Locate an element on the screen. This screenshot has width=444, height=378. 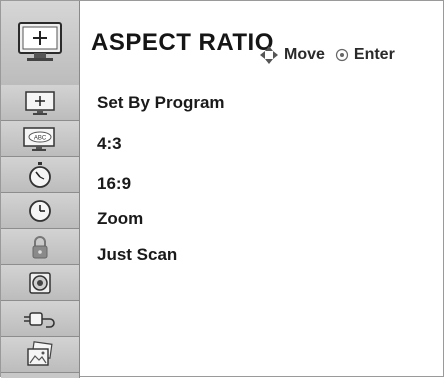
sidebar-item-picture is located at coordinates (40, 103).